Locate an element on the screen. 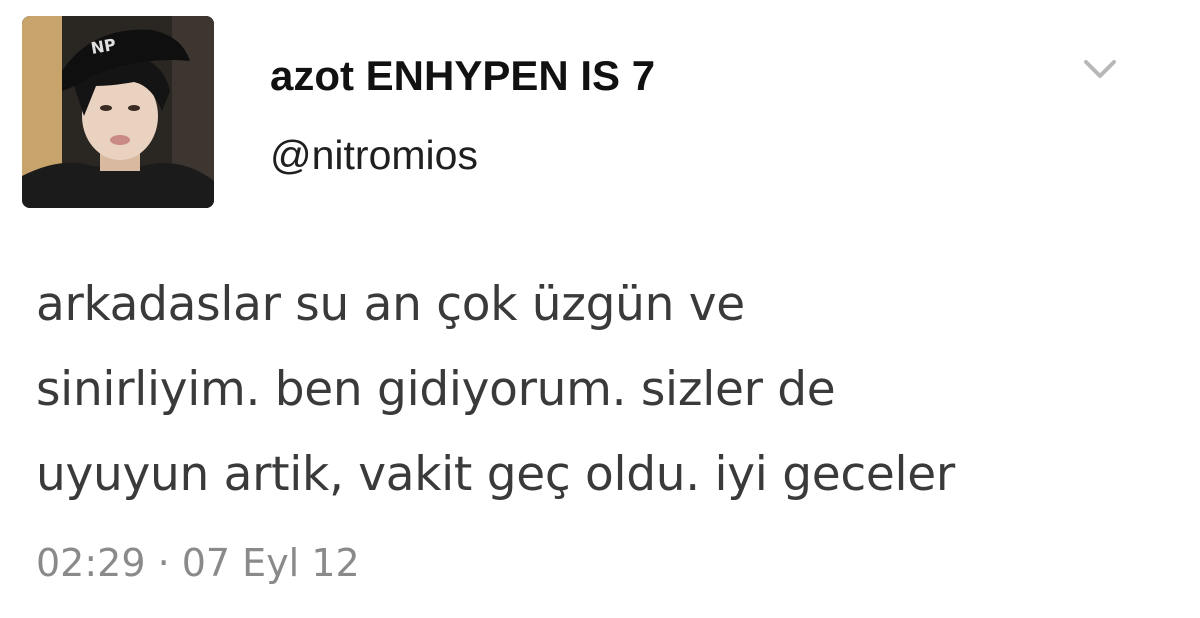  tweet-text-line: arkadaslar su an çok üzgün ve is located at coordinates (390, 304).